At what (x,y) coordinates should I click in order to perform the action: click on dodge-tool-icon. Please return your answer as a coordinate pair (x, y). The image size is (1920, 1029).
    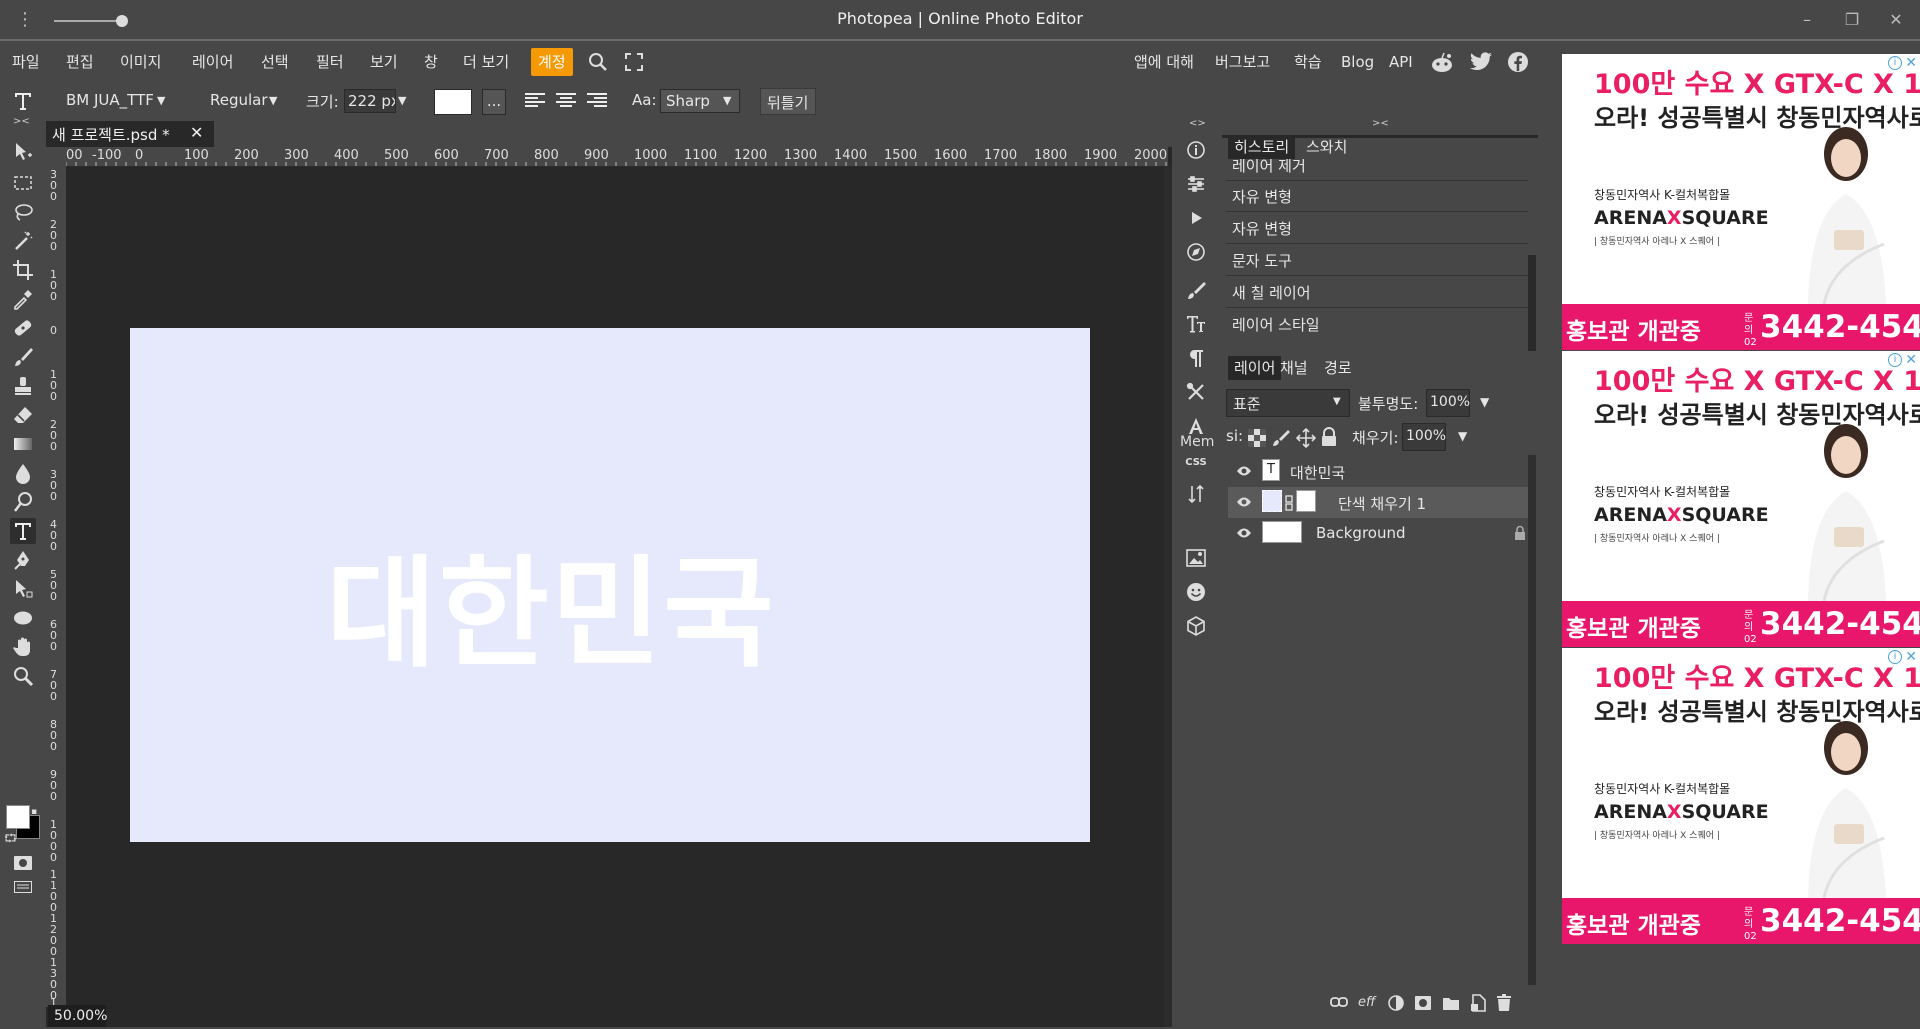
    Looking at the image, I should click on (23, 502).